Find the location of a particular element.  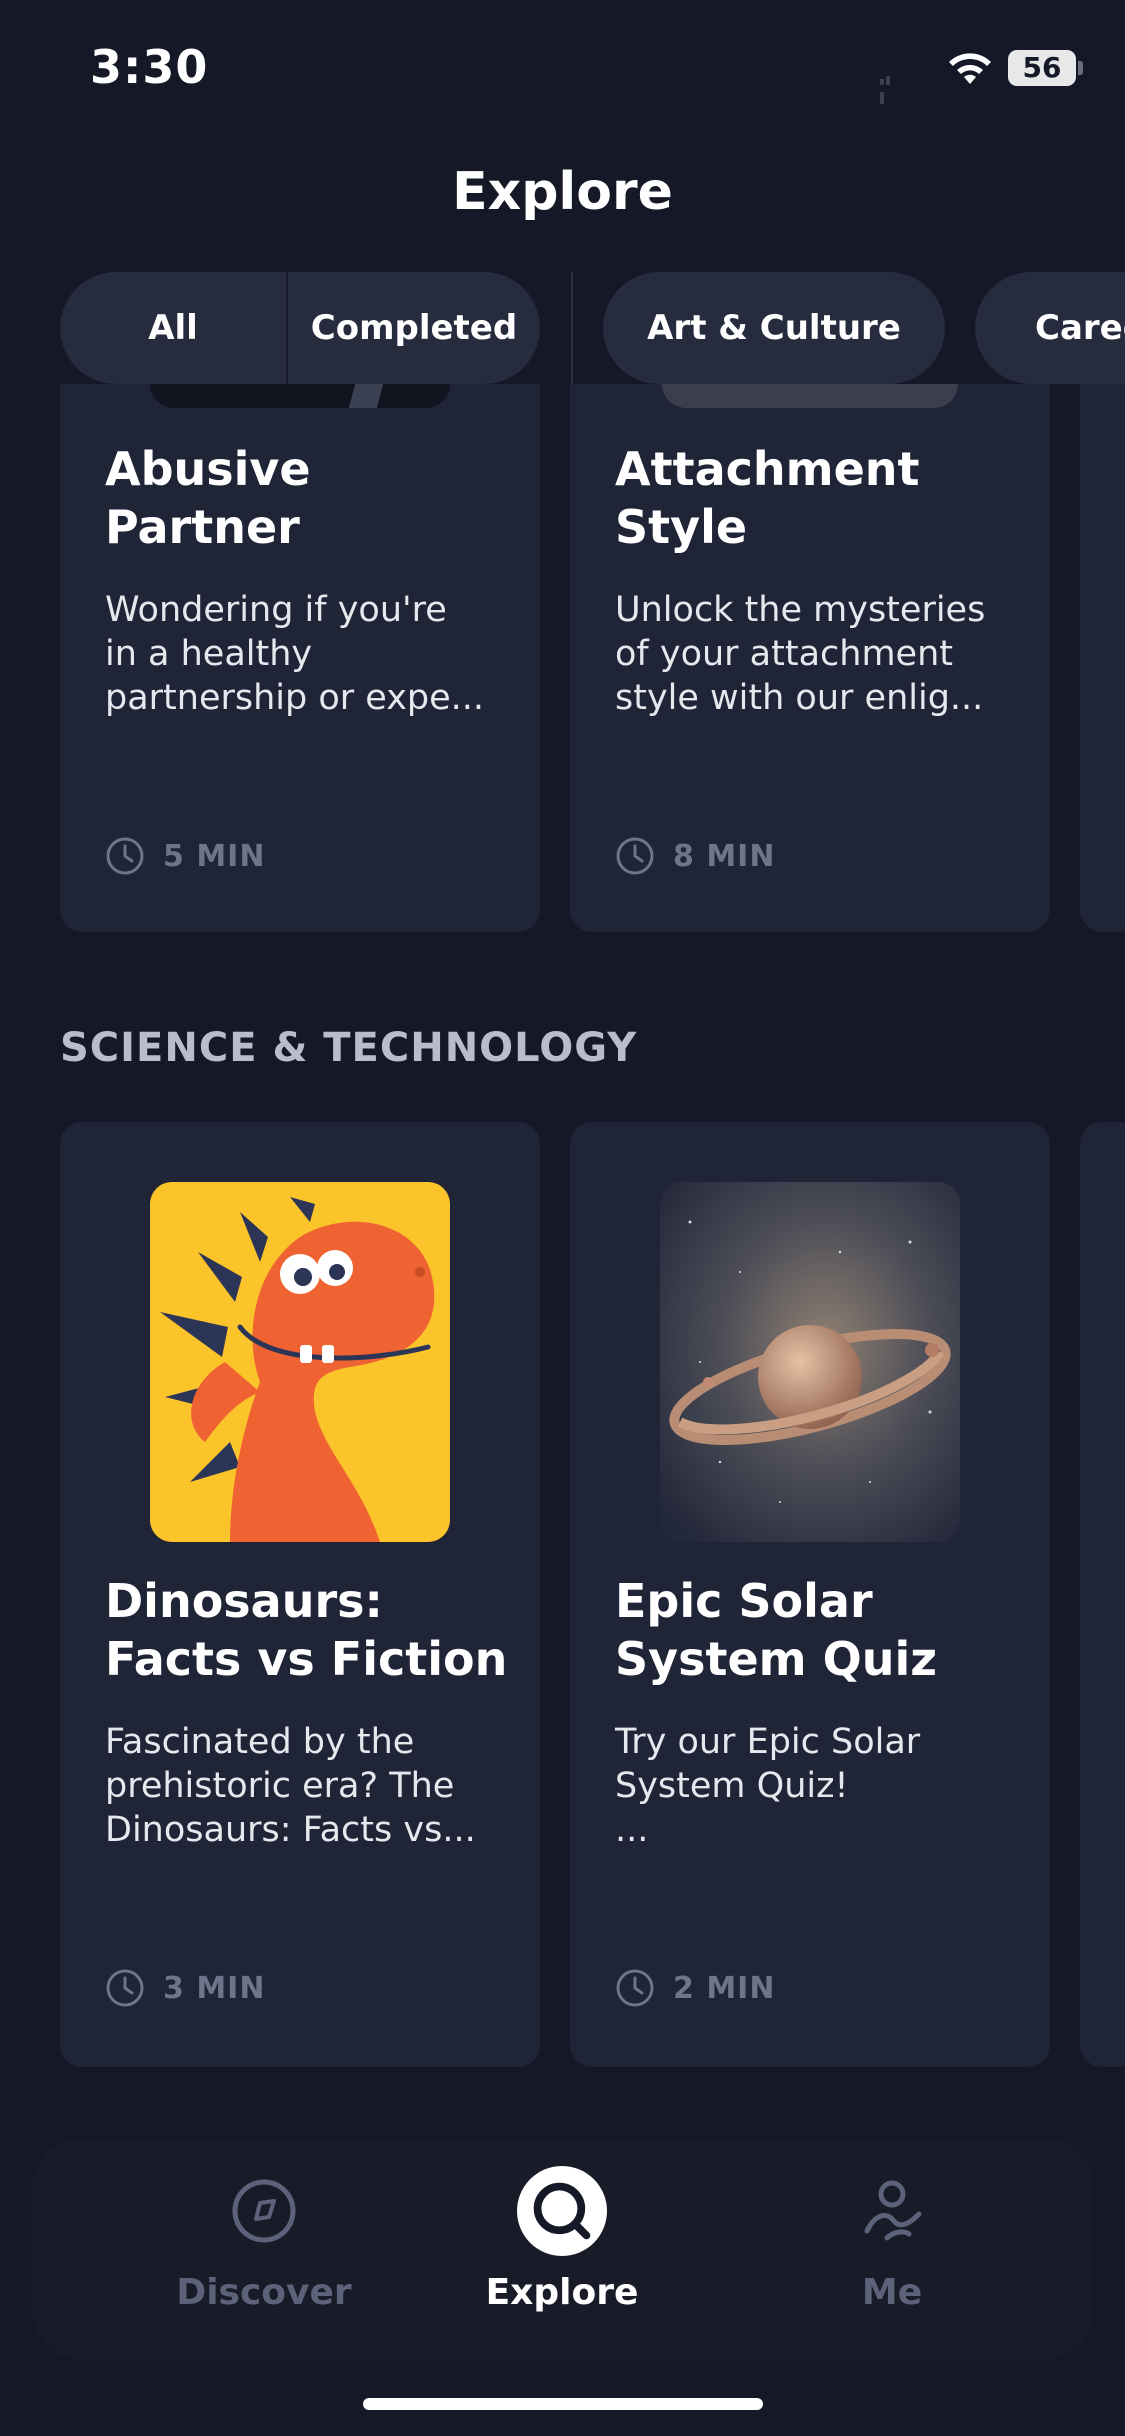

bottom-navigation: Discover Explore Me is located at coordinates (562, 2249).